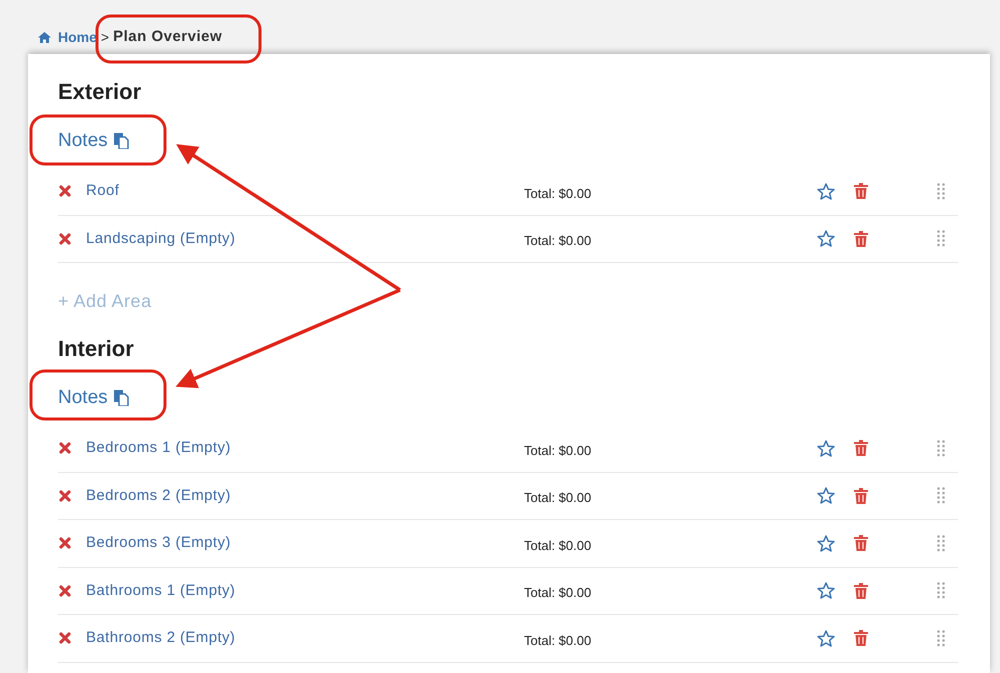  Describe the element at coordinates (305, 543) in the screenshot. I see `area-link: Bedrooms 3 (Empty)` at that location.